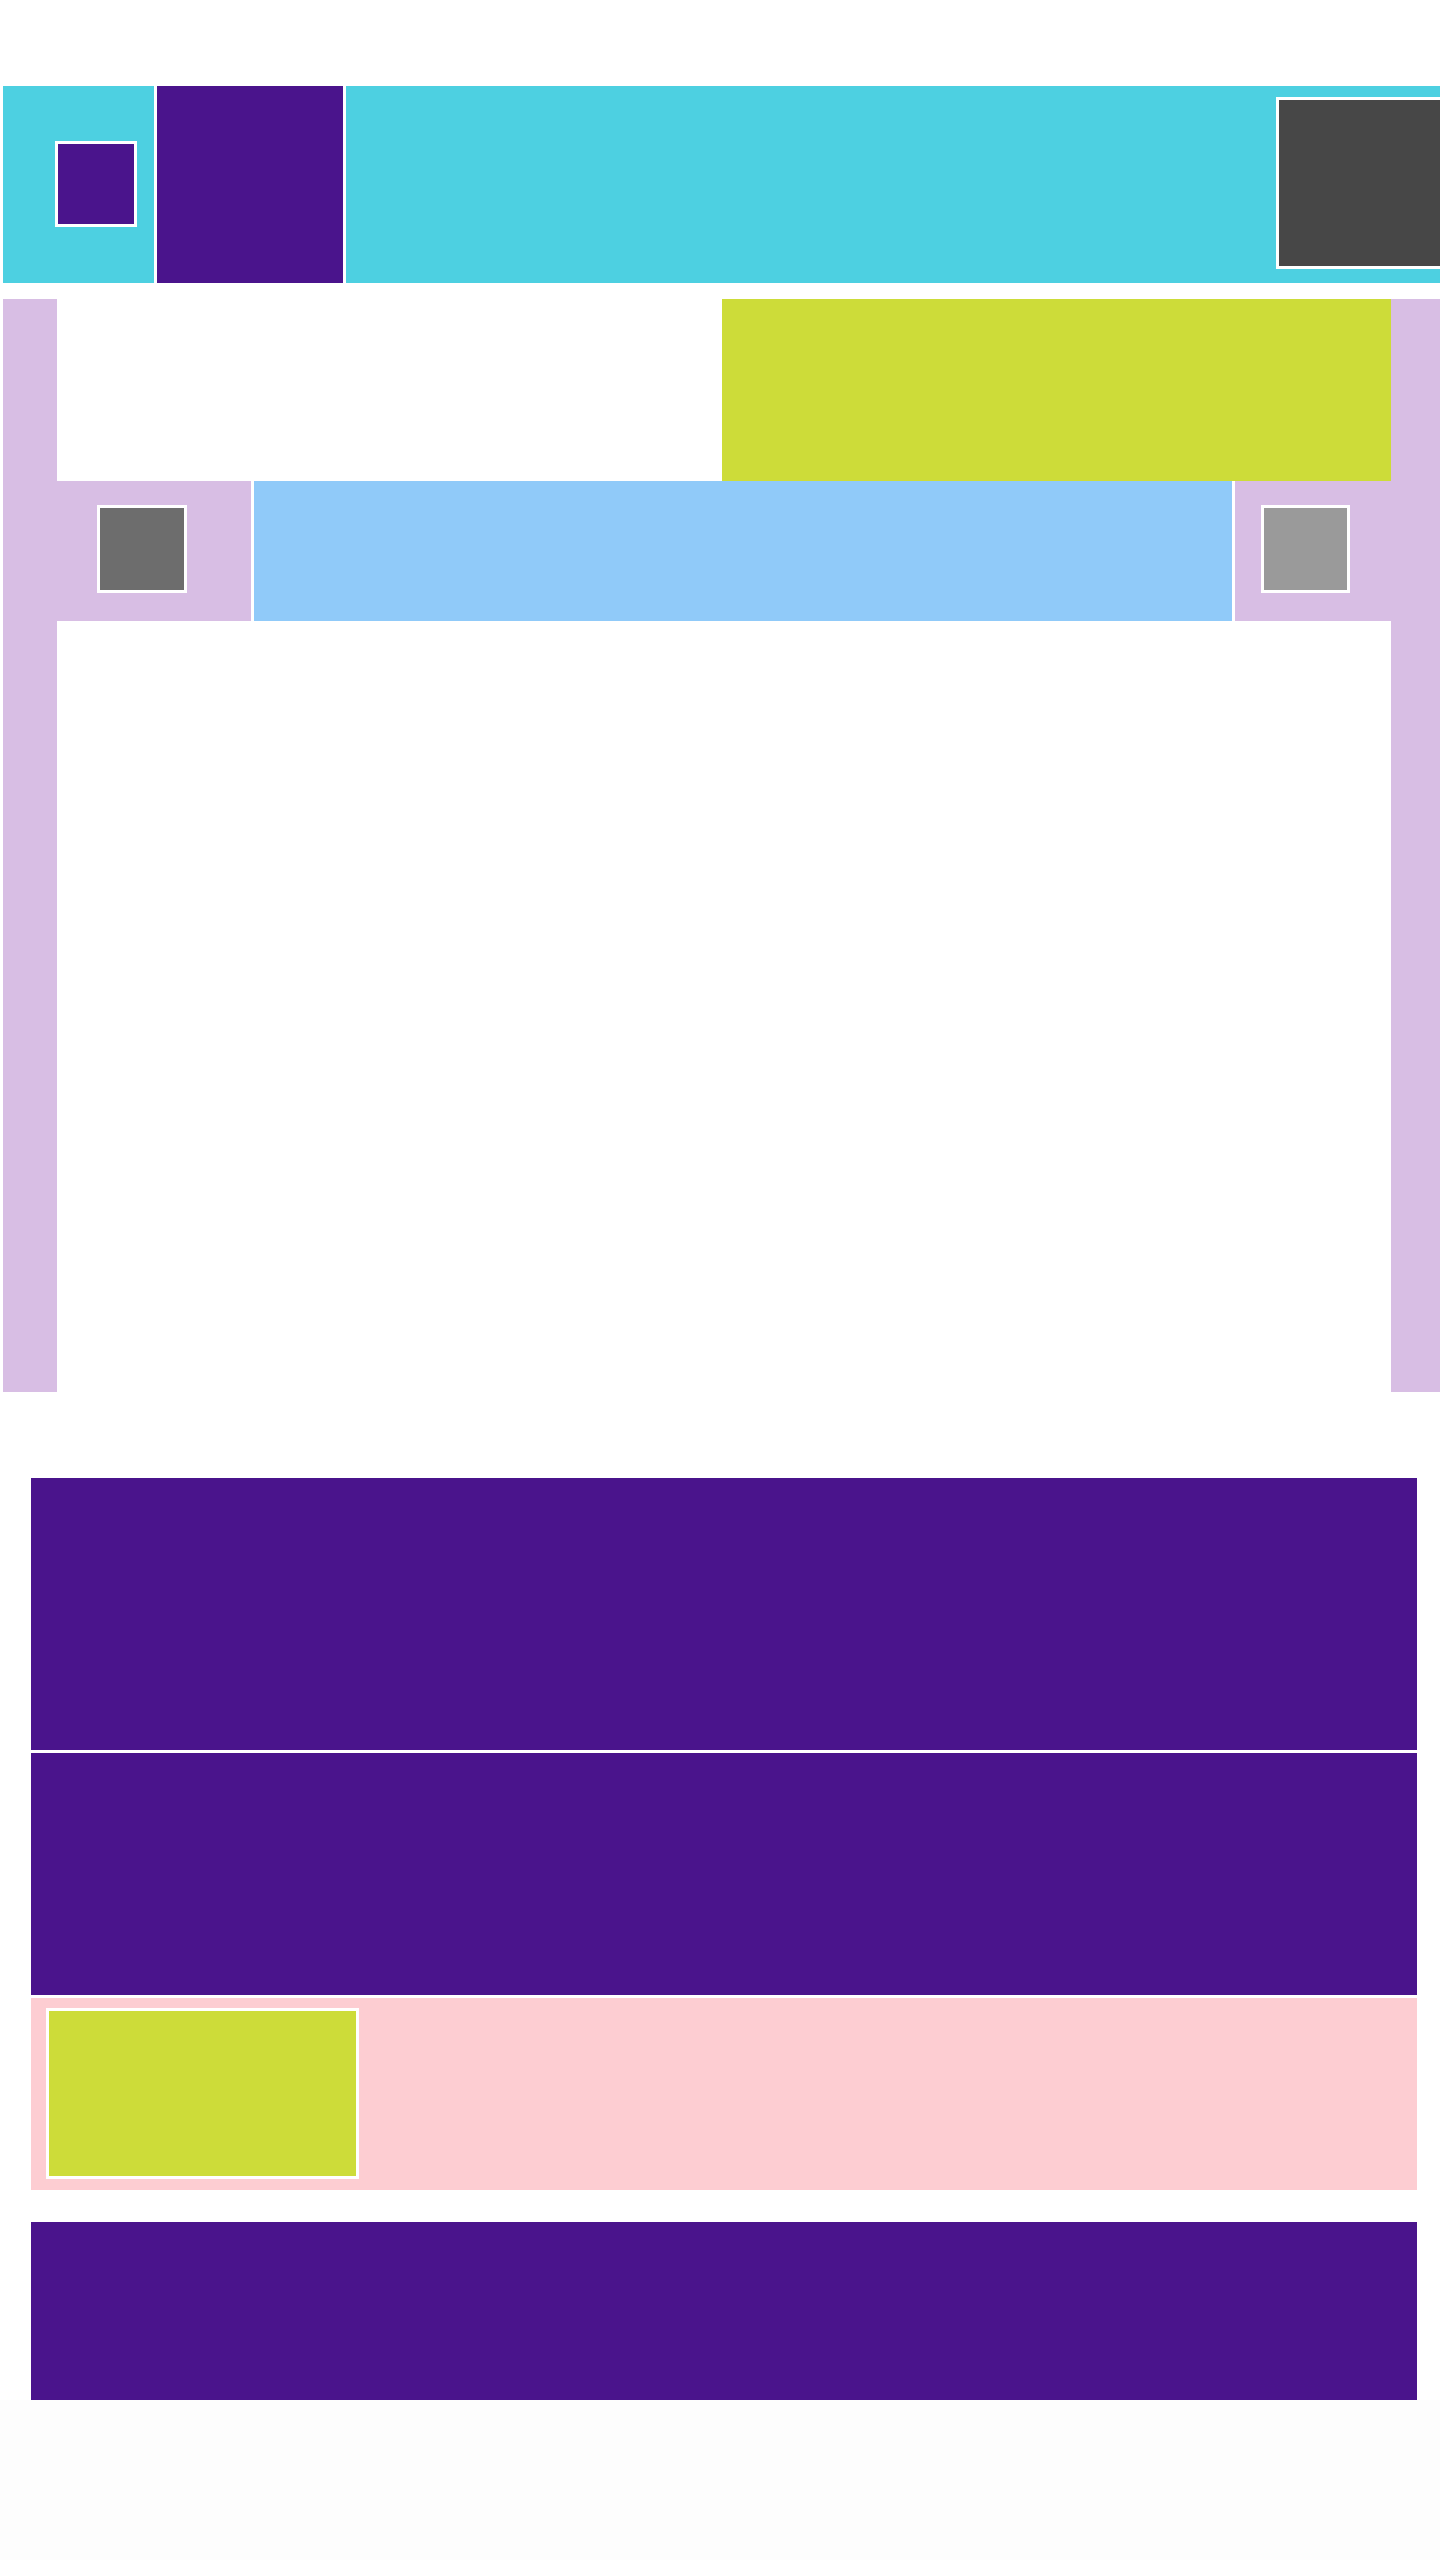 Image resolution: width=1440 pixels, height=2560 pixels. Describe the element at coordinates (344, 184) in the screenshot. I see `header-divider` at that location.